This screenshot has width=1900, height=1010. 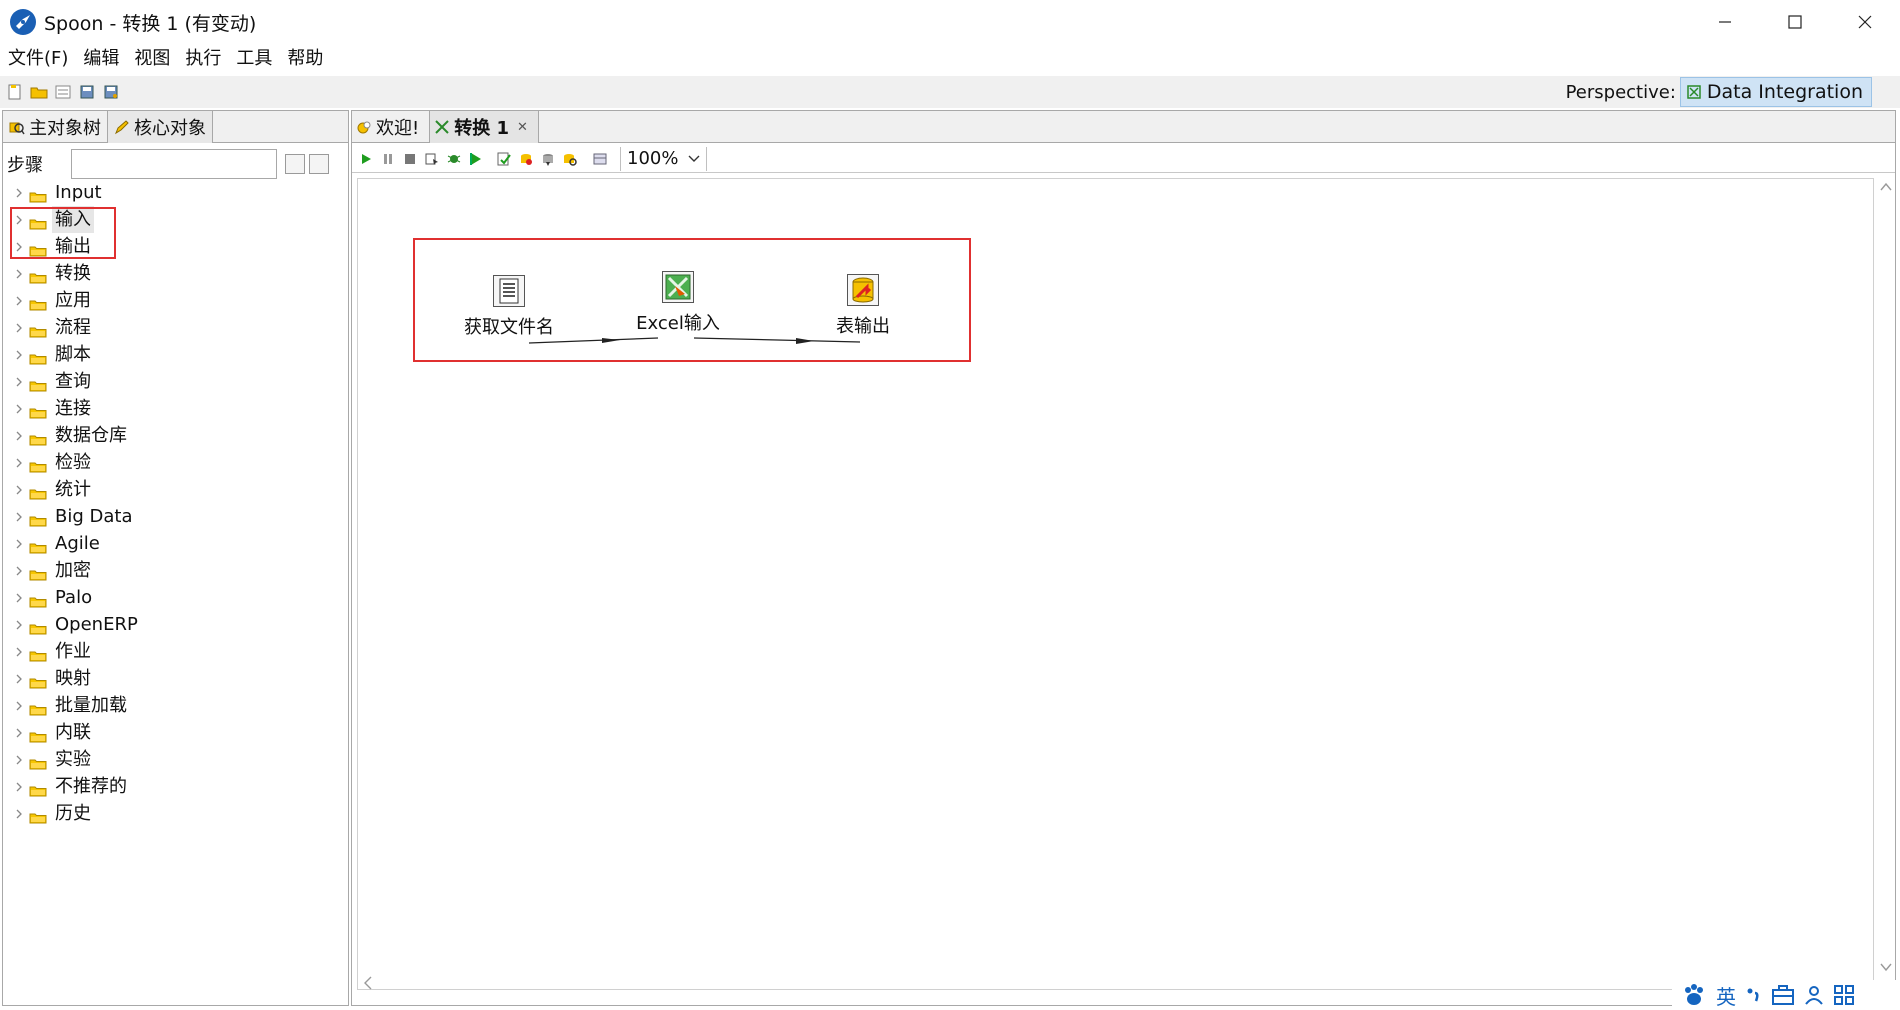 I want to click on horizontal-scrollbar, so click(x=1115, y=983).